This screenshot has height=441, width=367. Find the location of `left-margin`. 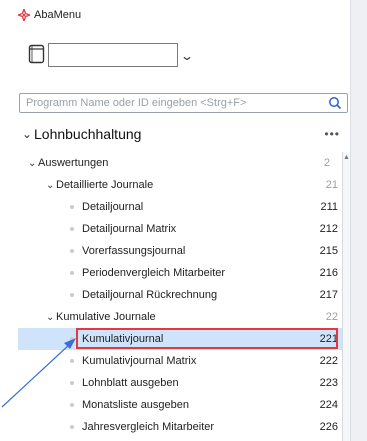

left-margin is located at coordinates (9, 220).